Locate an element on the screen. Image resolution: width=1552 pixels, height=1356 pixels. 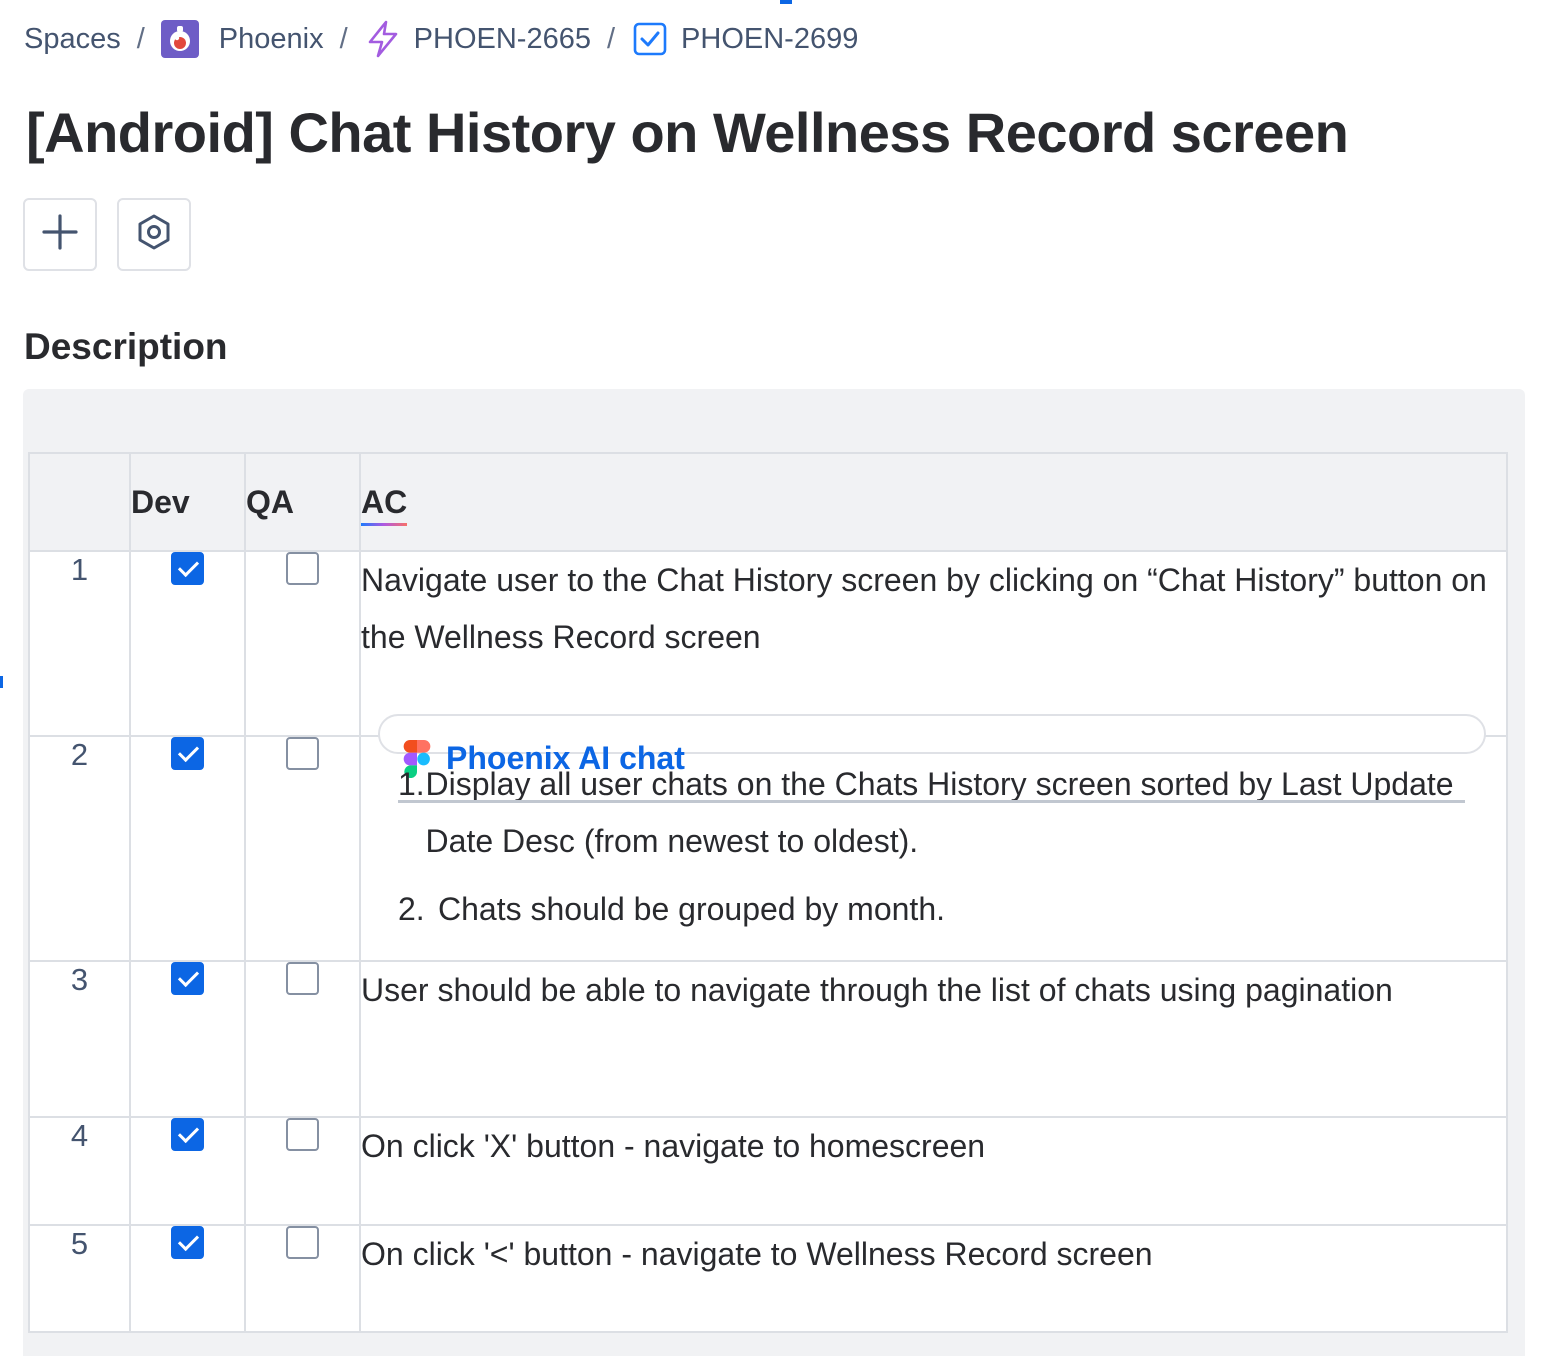
row-number: 3 is located at coordinates (79, 1039).